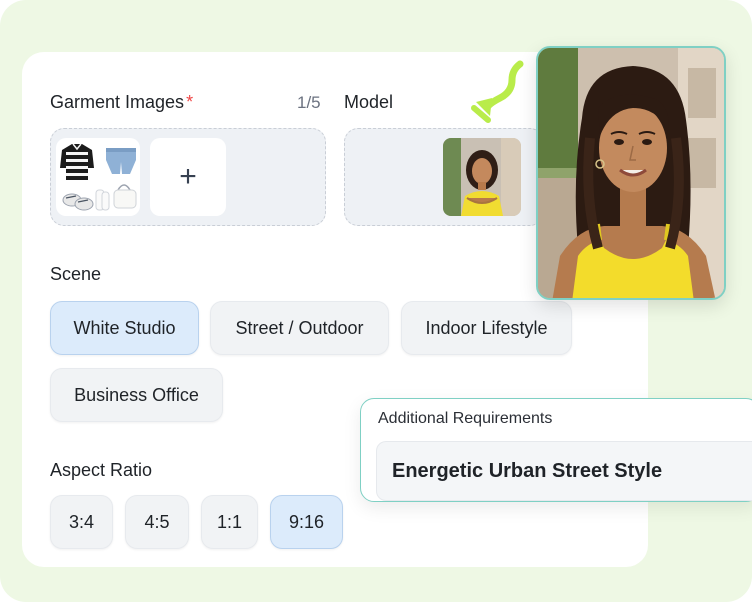  What do you see at coordinates (309, 102) in the screenshot?
I see `garment-count: 1/5` at bounding box center [309, 102].